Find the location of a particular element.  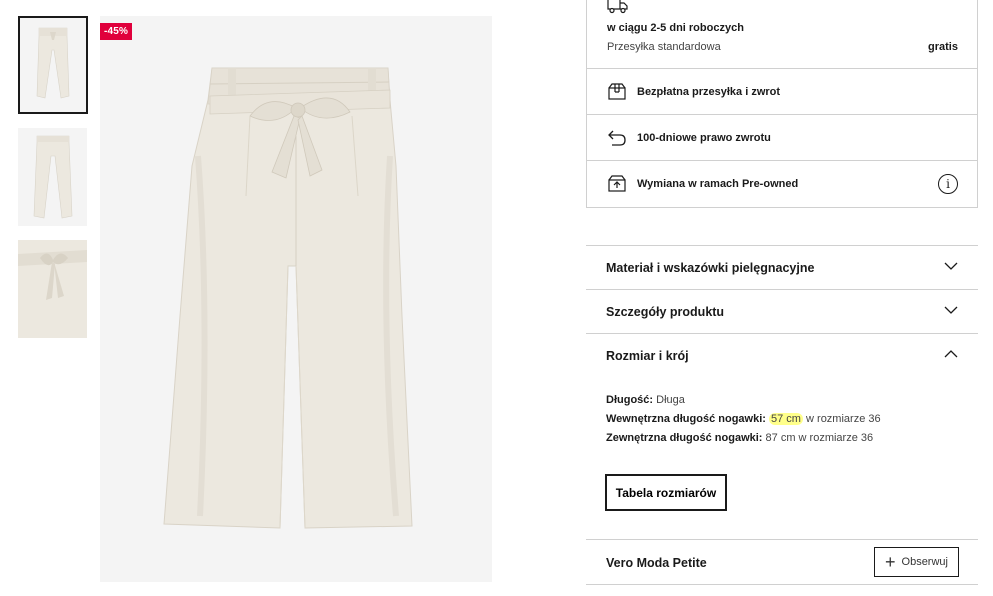

free-shipping-row: Bezpłatna przesyłka i zwrot is located at coordinates (782, 92).